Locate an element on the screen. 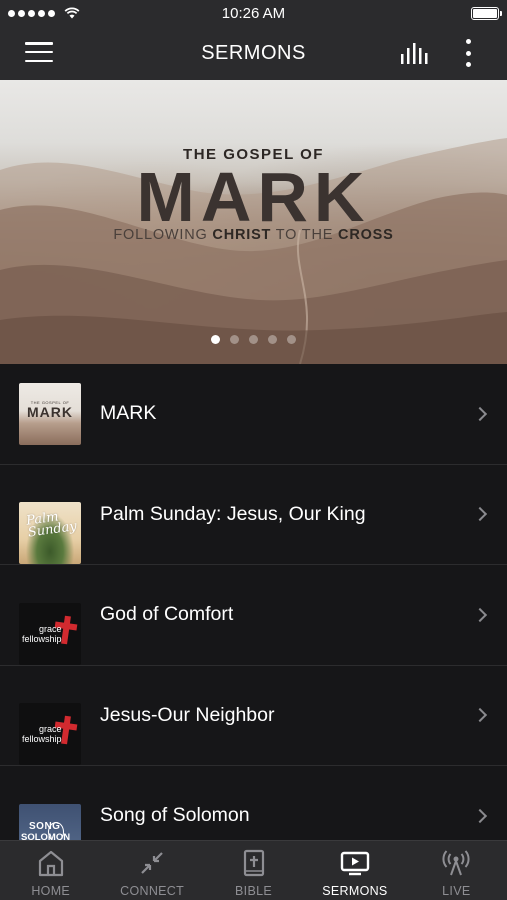 Image resolution: width=507 pixels, height=900 pixels. navigation-bar: SERMONS is located at coordinates (253, 53).